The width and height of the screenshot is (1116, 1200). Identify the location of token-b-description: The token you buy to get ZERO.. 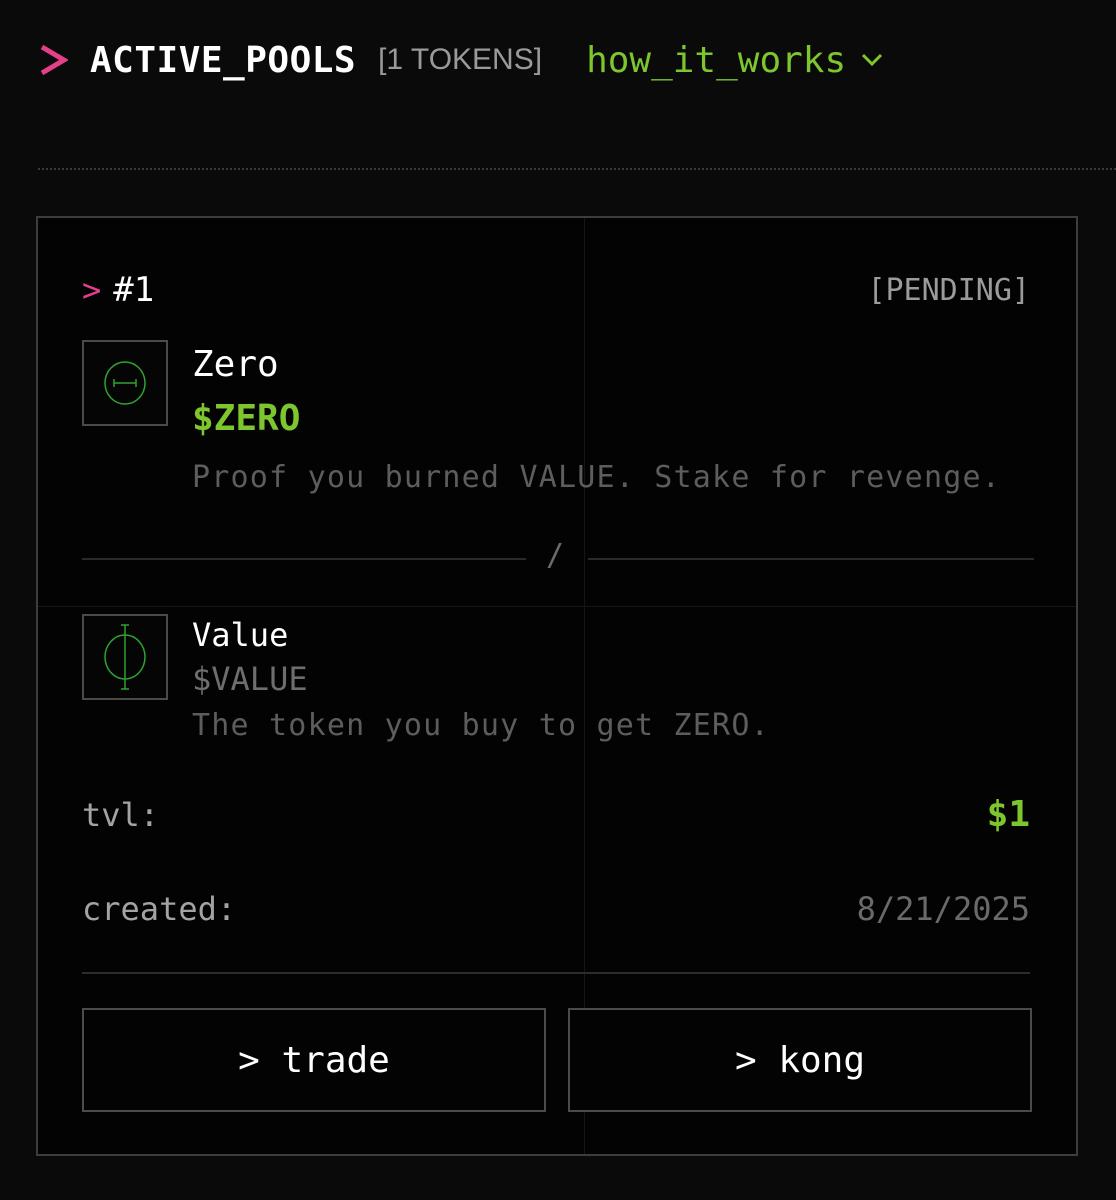
(481, 725).